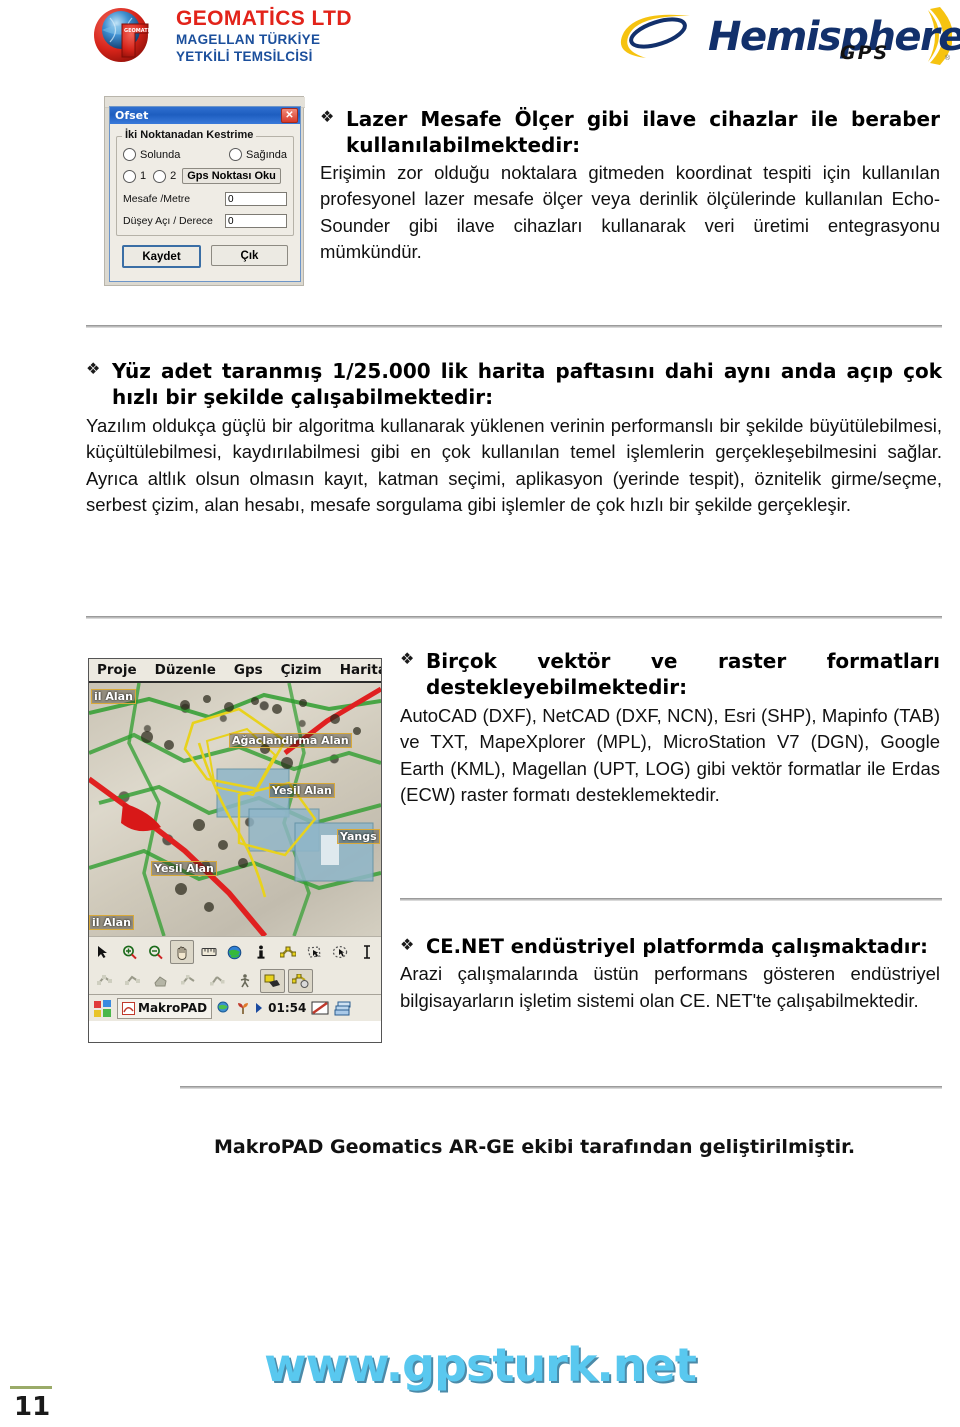  I want to click on text-icon, so click(367, 952).